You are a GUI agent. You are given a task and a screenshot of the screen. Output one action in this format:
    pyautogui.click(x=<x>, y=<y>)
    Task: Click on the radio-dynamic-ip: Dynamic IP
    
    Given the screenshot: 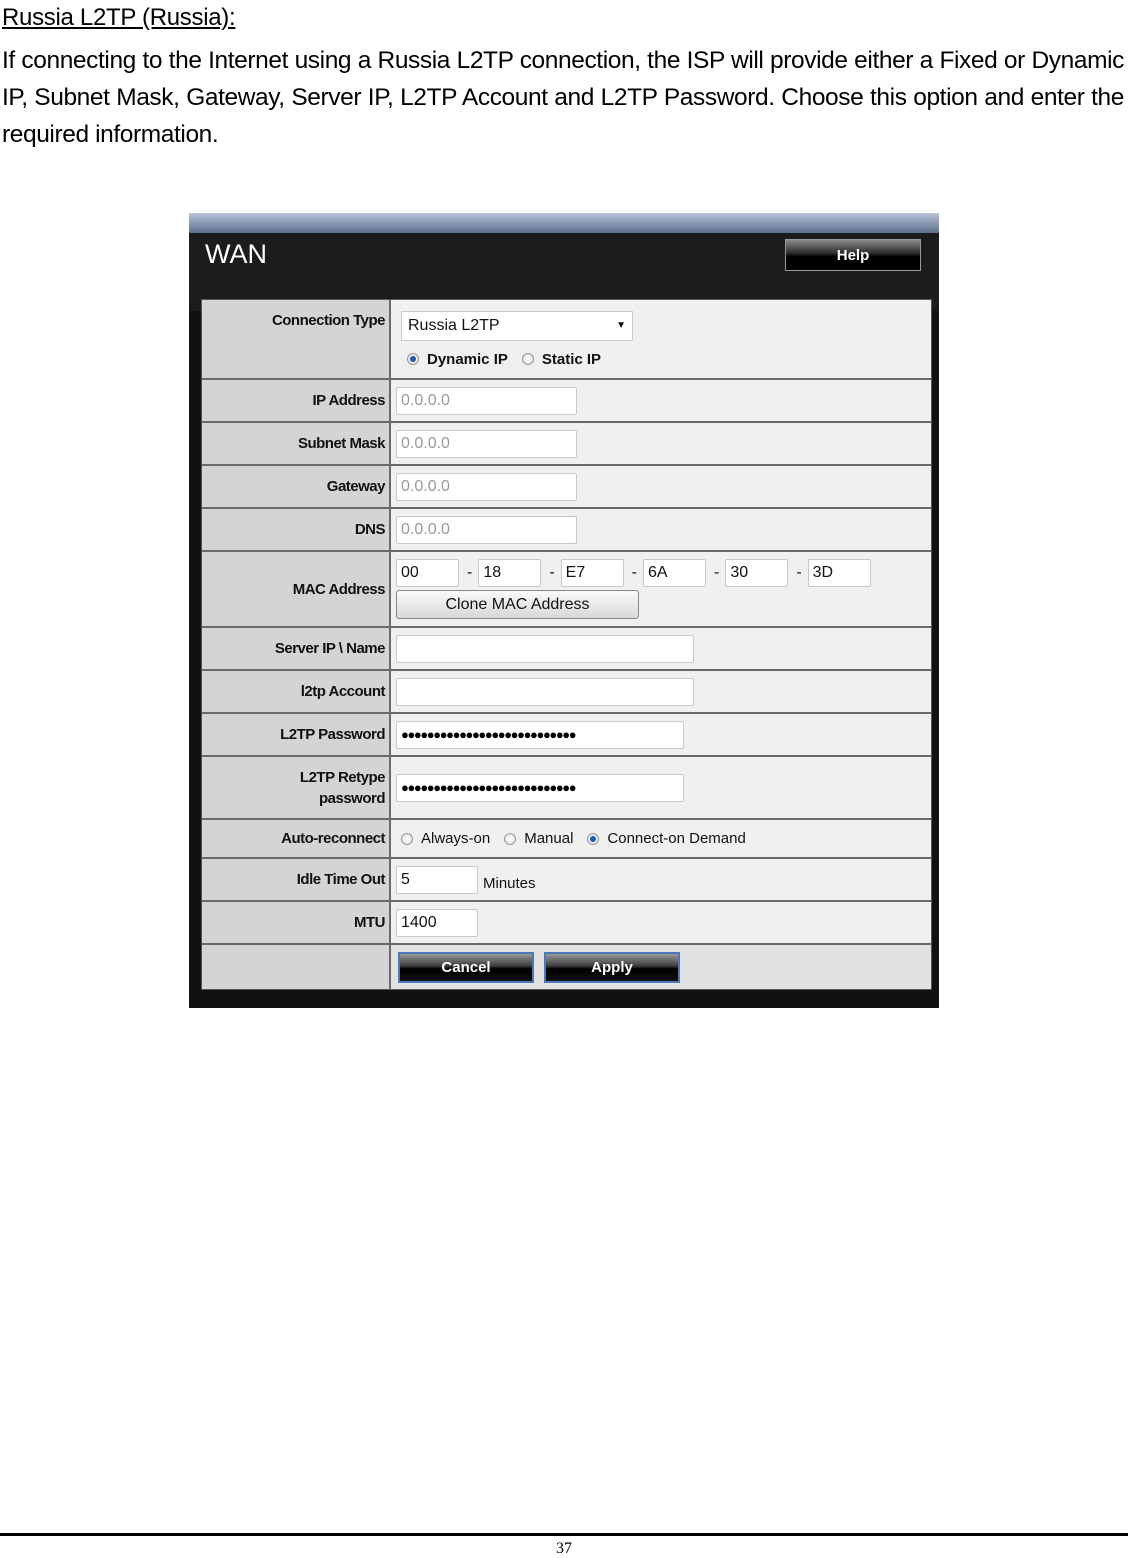 What is the action you would take?
    pyautogui.click(x=457, y=359)
    